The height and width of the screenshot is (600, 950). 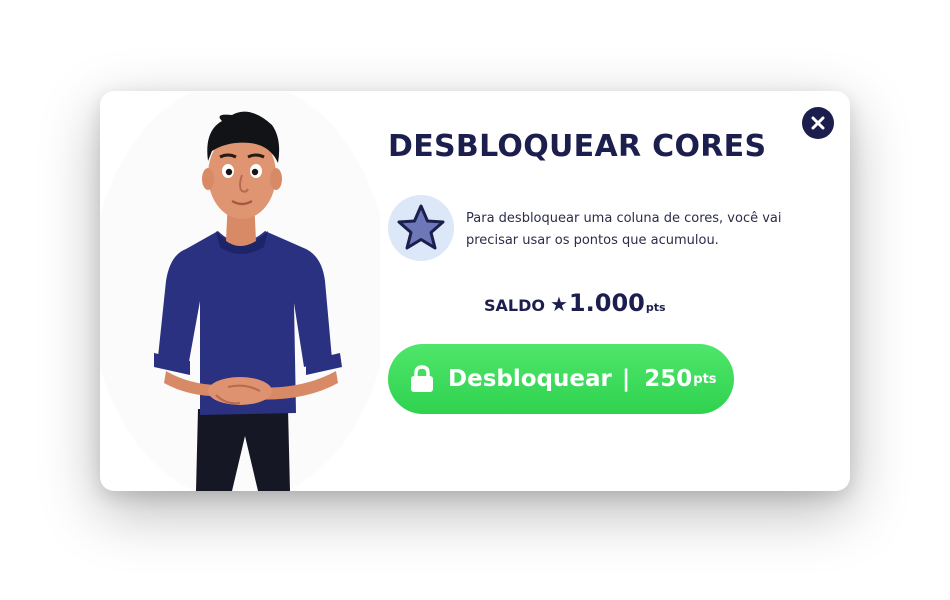 I want to click on balance-label: SALDO, so click(x=514, y=305).